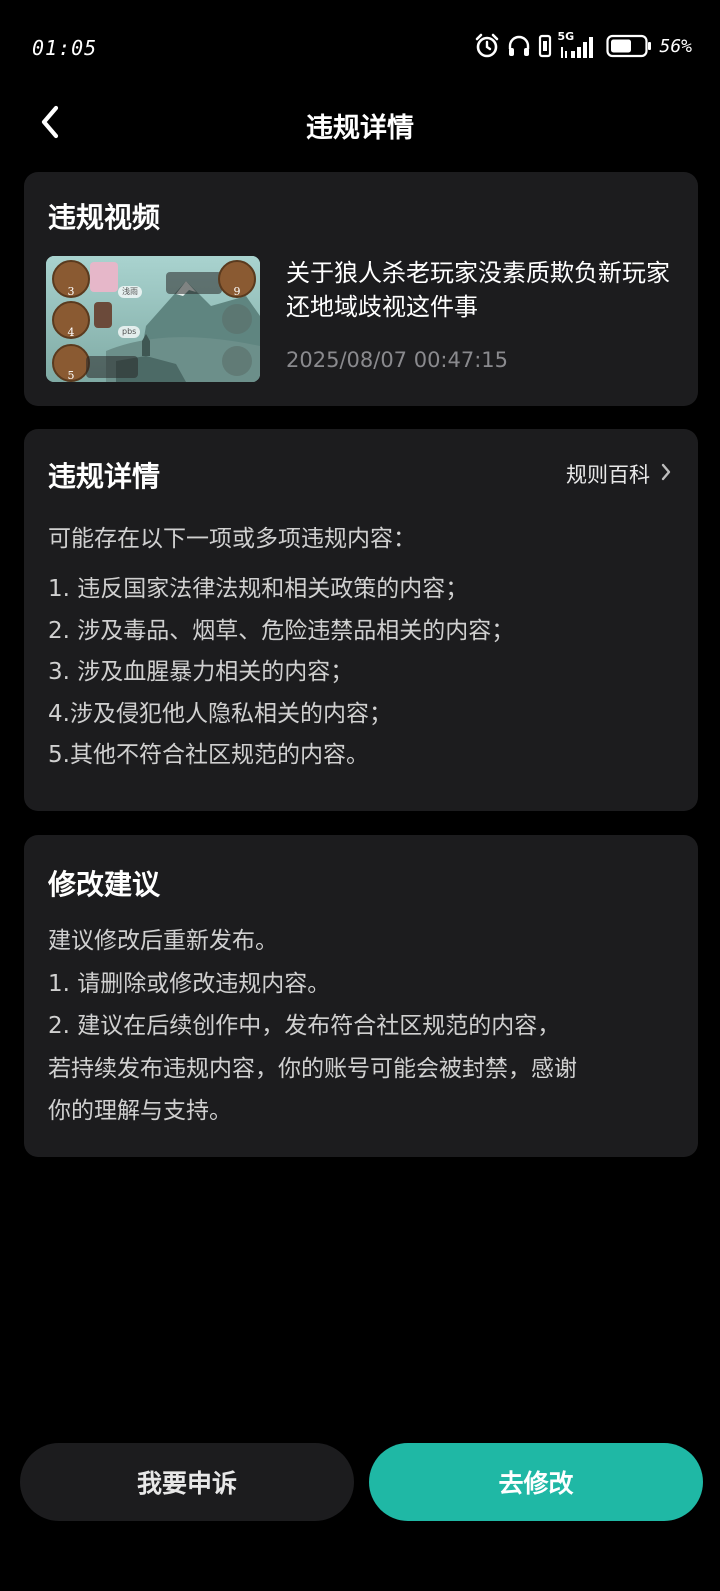 The height and width of the screenshot is (1591, 720). Describe the element at coordinates (153, 319) in the screenshot. I see `video-thumbnail: 3 浅雨 4 pbs 5 9` at that location.